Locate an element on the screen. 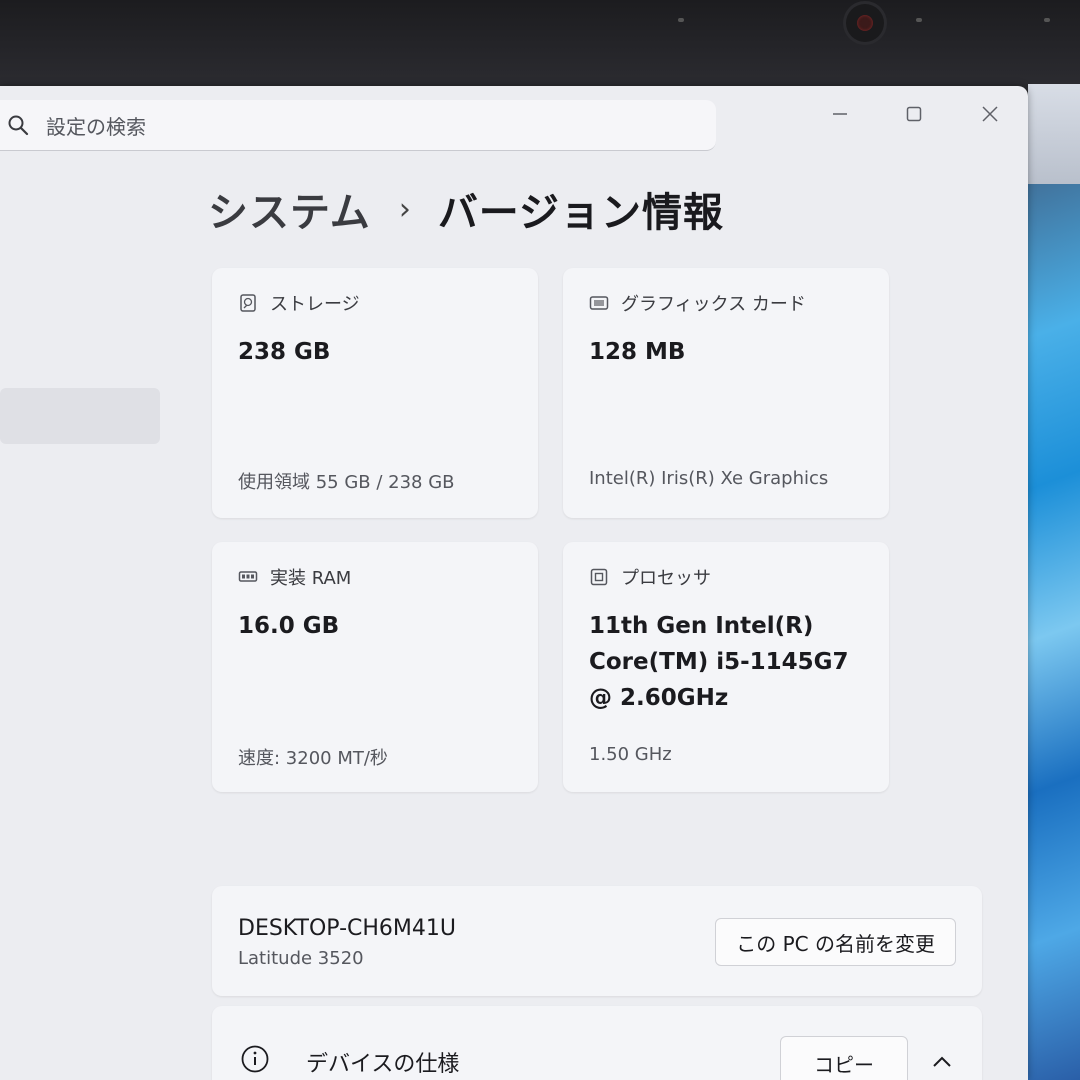  device-specs-panel: デバイスの仕様 コピー is located at coordinates (597, 1043).